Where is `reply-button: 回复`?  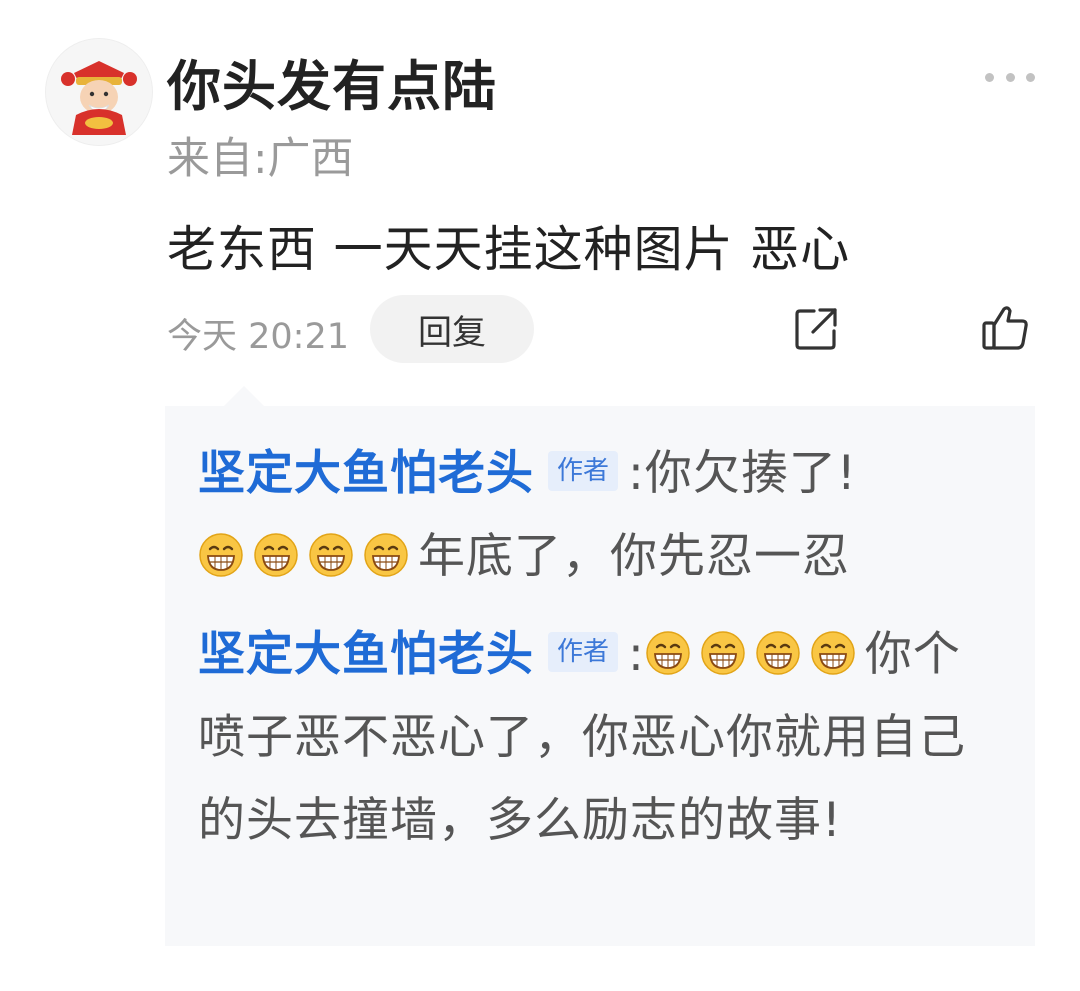 reply-button: 回复 is located at coordinates (452, 329).